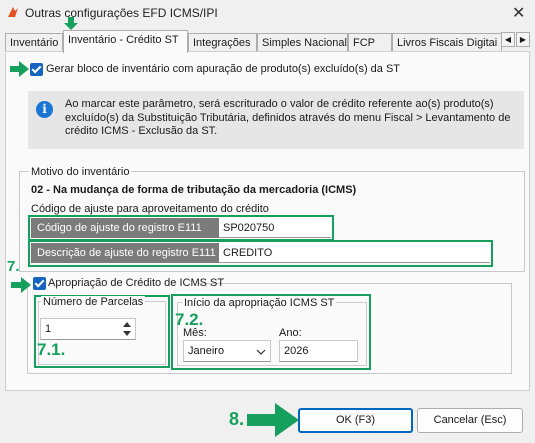 The height and width of the screenshot is (443, 535). What do you see at coordinates (318, 351) in the screenshot?
I see `year-input: 2026` at bounding box center [318, 351].